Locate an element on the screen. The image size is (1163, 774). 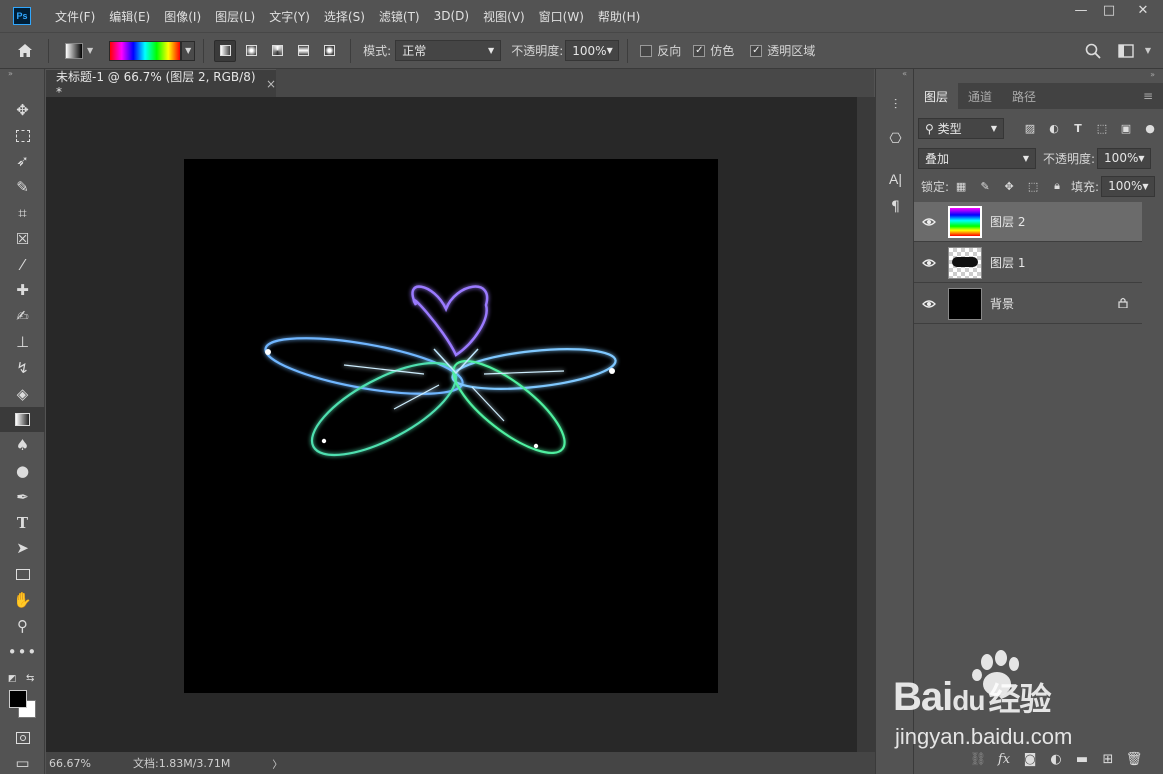
clone-stamp-tool-icon: ⊥ is located at coordinates (22, 342).